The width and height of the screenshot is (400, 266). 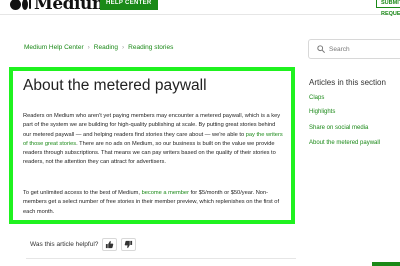 I want to click on become-member-link: become a member, so click(x=165, y=193).